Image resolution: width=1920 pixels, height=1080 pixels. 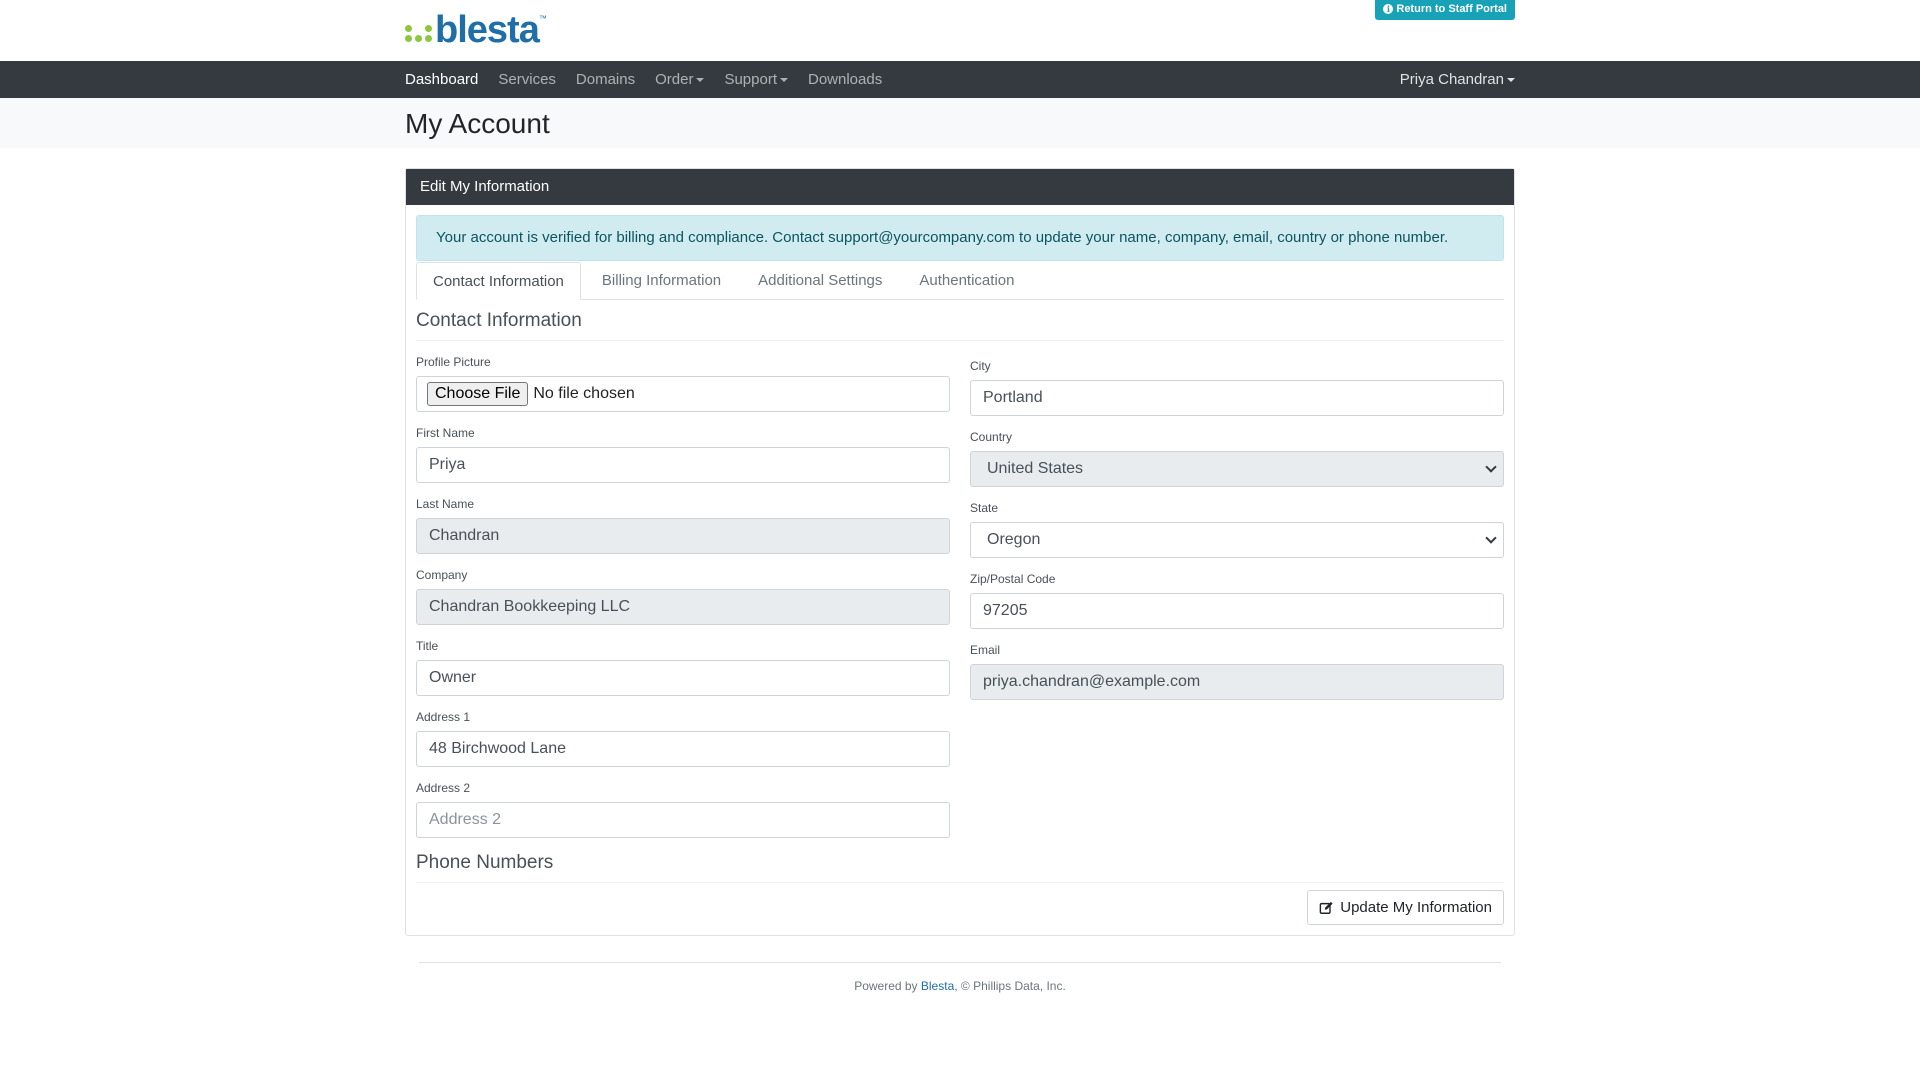 What do you see at coordinates (418, 33) in the screenshot?
I see `logo-dots-icon` at bounding box center [418, 33].